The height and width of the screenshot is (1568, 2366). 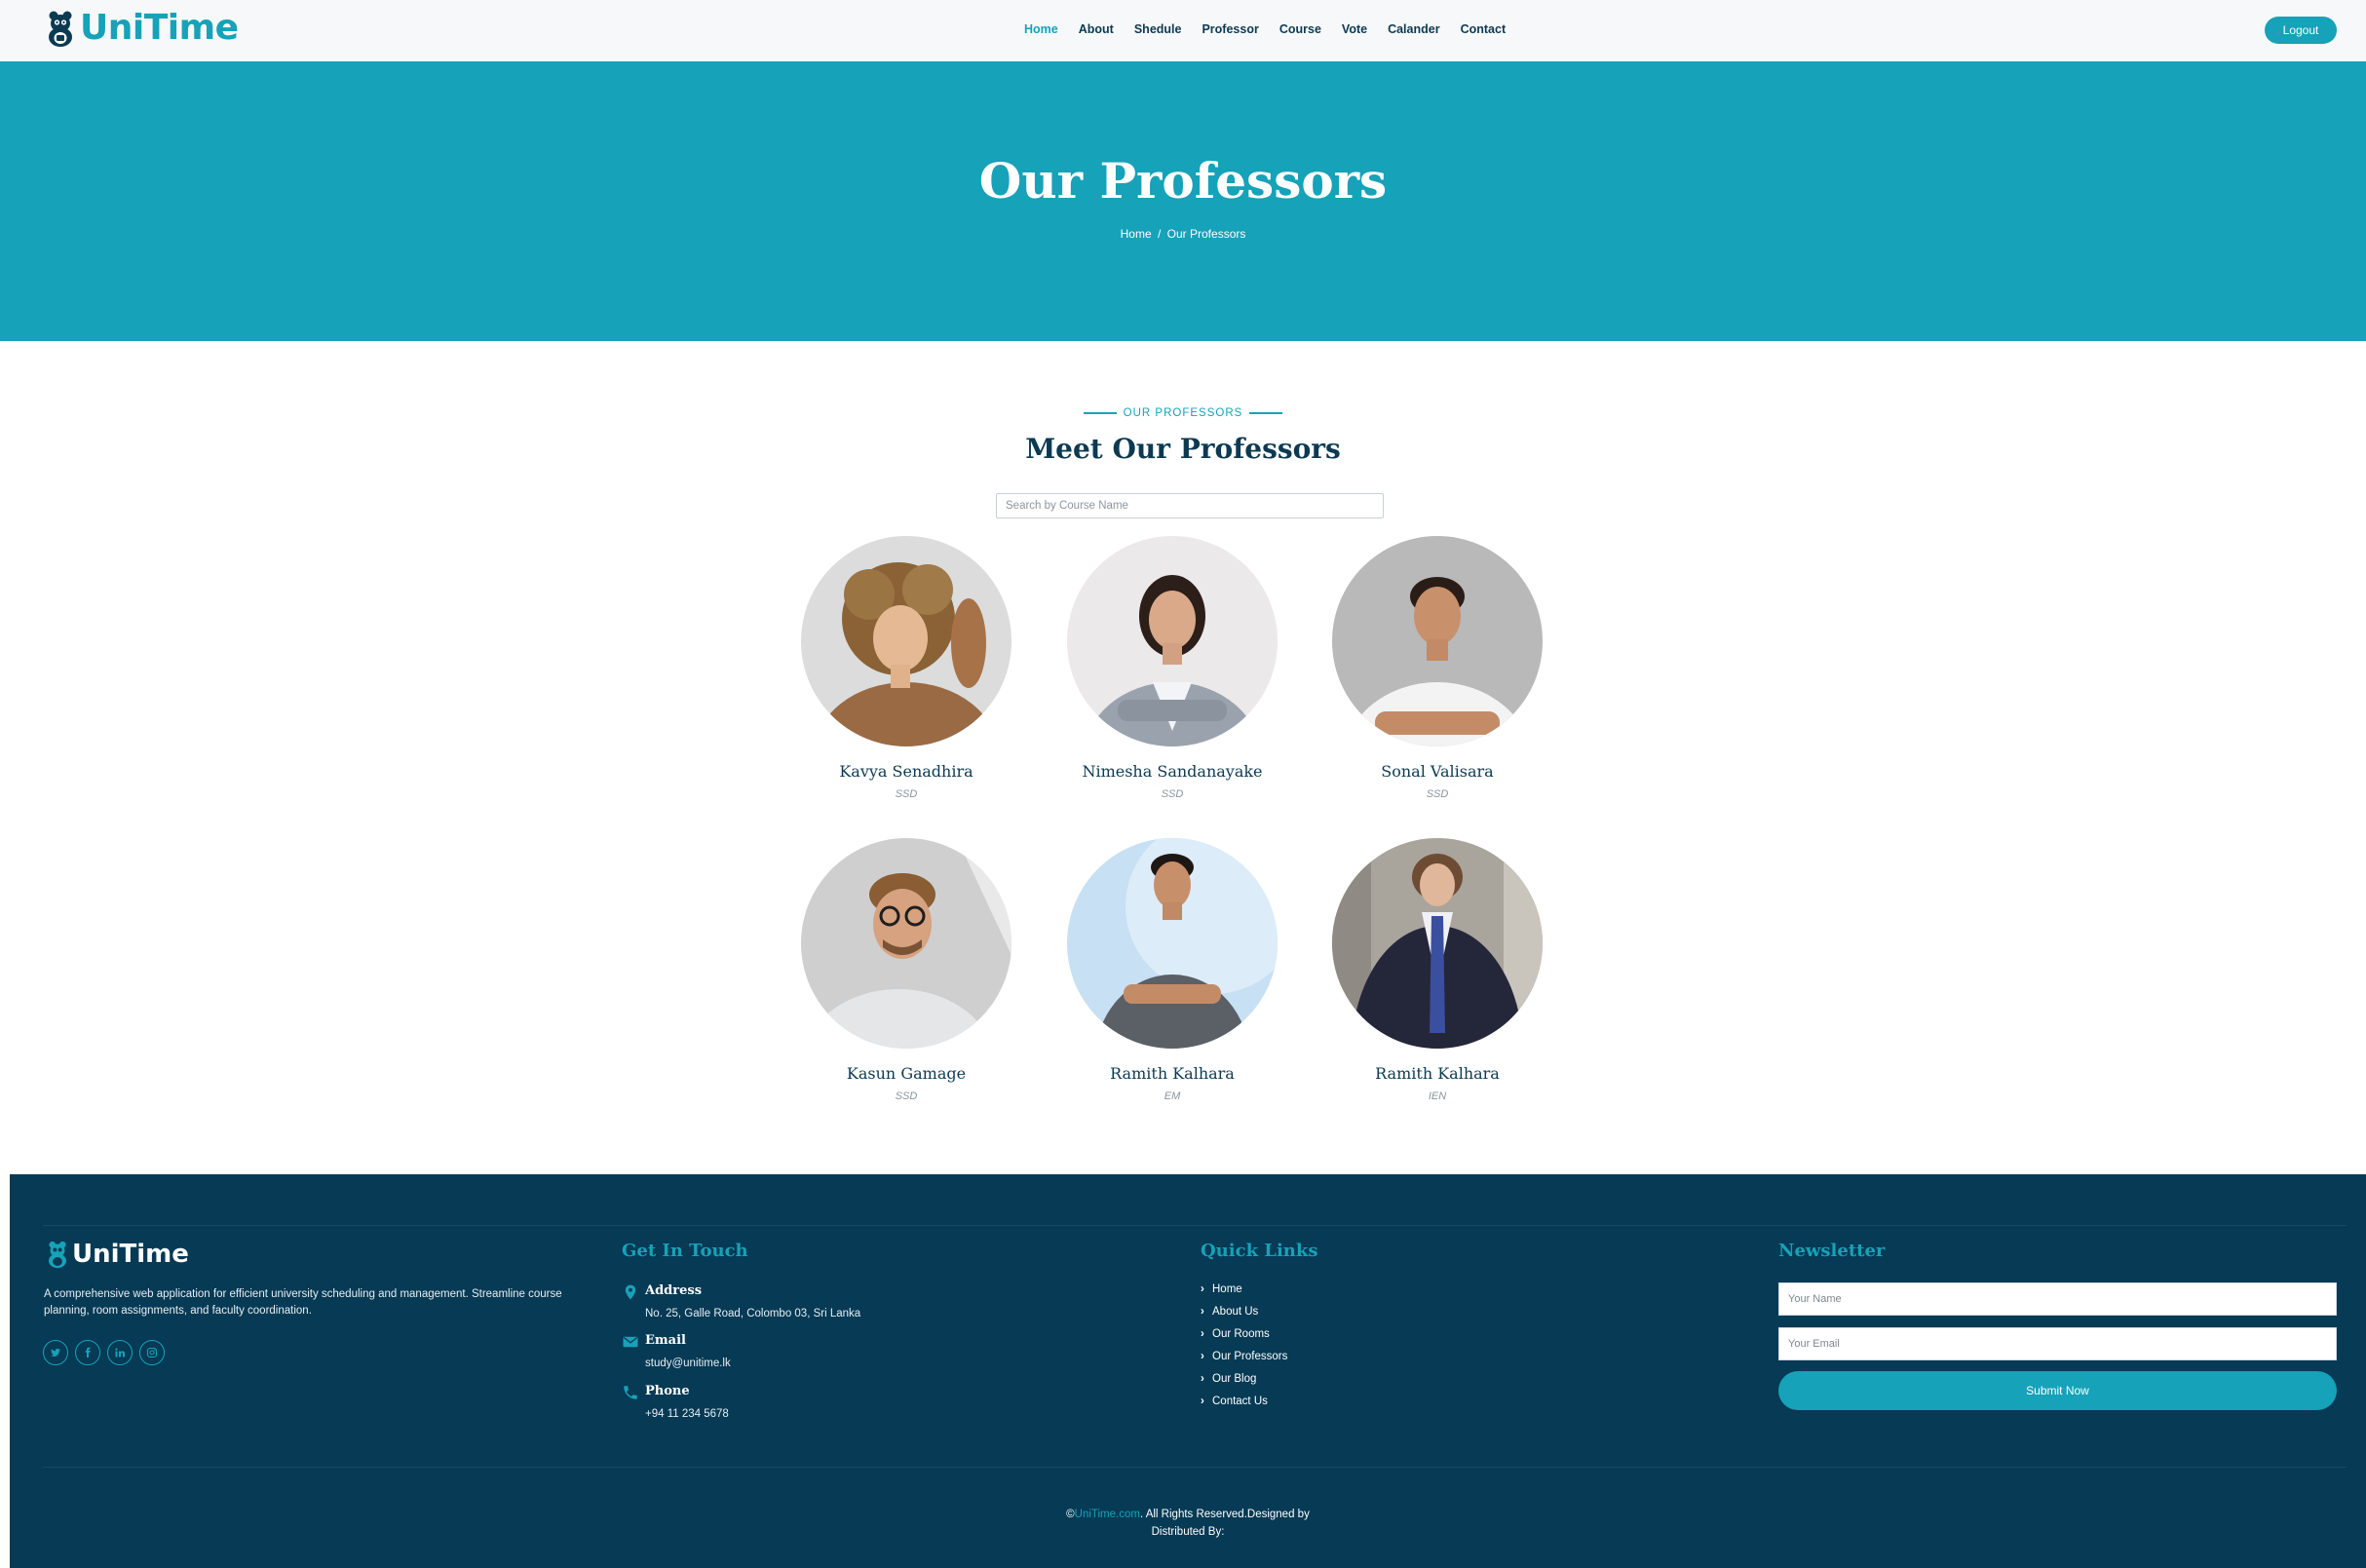 I want to click on professor-card: Kavya Senadhira SSD, so click(x=906, y=668).